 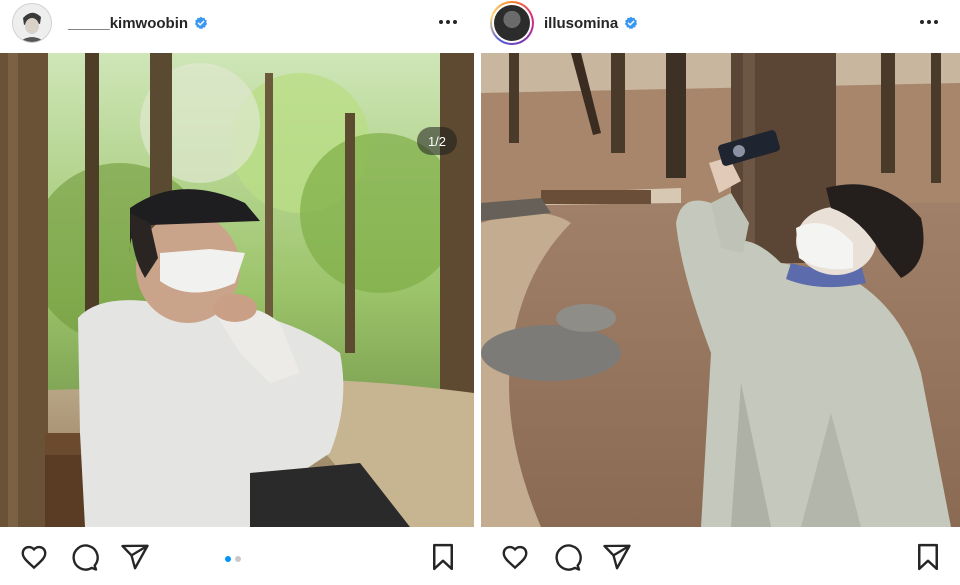 What do you see at coordinates (477, 292) in the screenshot?
I see `divider` at bounding box center [477, 292].